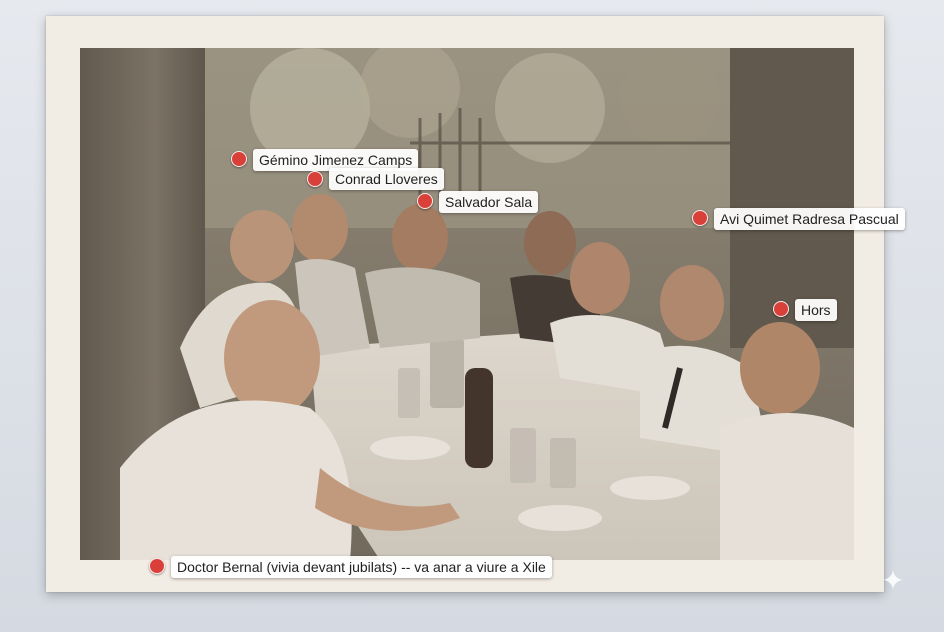  What do you see at coordinates (816, 310) in the screenshot?
I see `person-label: Hors` at bounding box center [816, 310].